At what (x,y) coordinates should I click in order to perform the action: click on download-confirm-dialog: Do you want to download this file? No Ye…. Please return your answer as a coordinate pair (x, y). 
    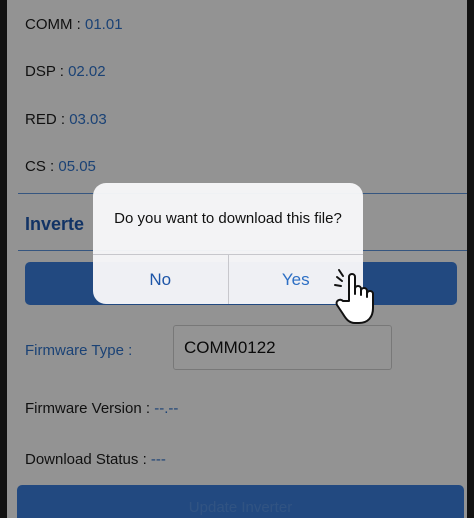
    Looking at the image, I should click on (228, 243).